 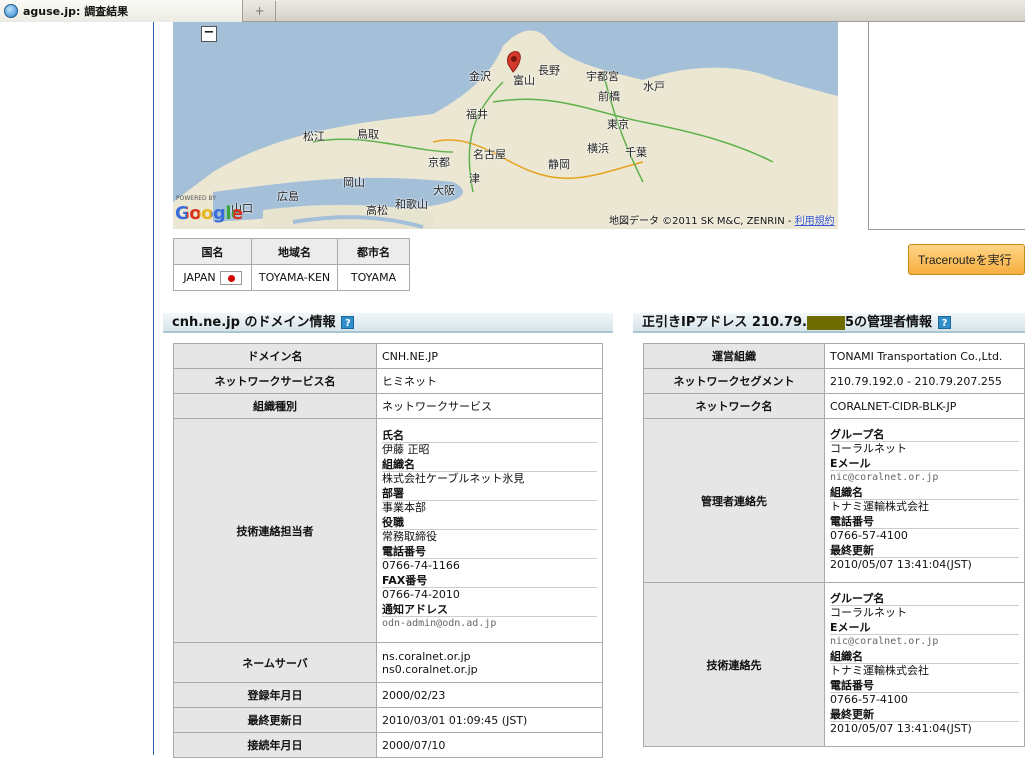 I want to click on city-label: 松江, so click(x=314, y=136).